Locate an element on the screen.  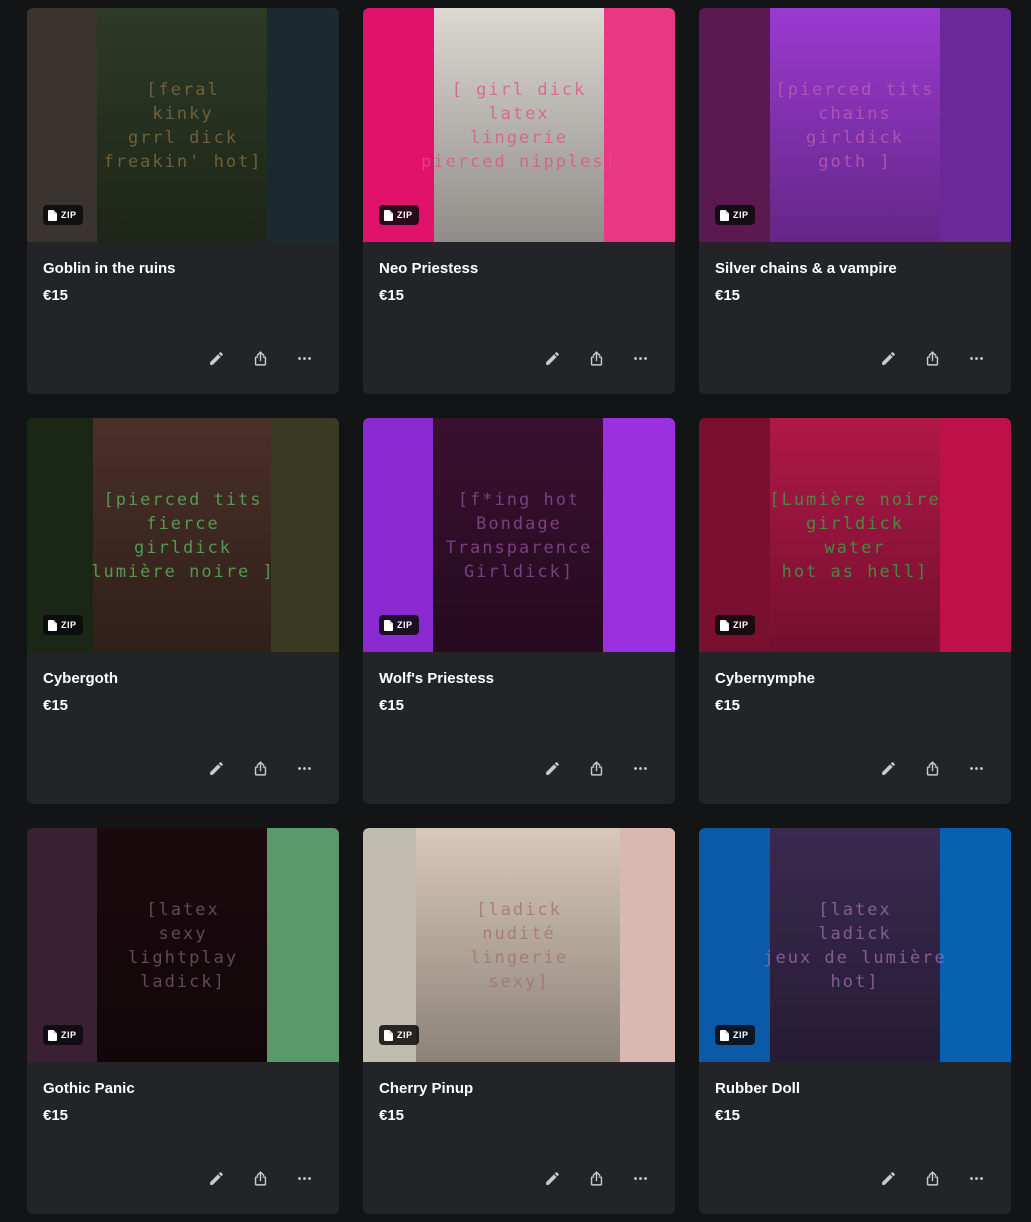
product-title: Cybernymphe is located at coordinates (855, 679).